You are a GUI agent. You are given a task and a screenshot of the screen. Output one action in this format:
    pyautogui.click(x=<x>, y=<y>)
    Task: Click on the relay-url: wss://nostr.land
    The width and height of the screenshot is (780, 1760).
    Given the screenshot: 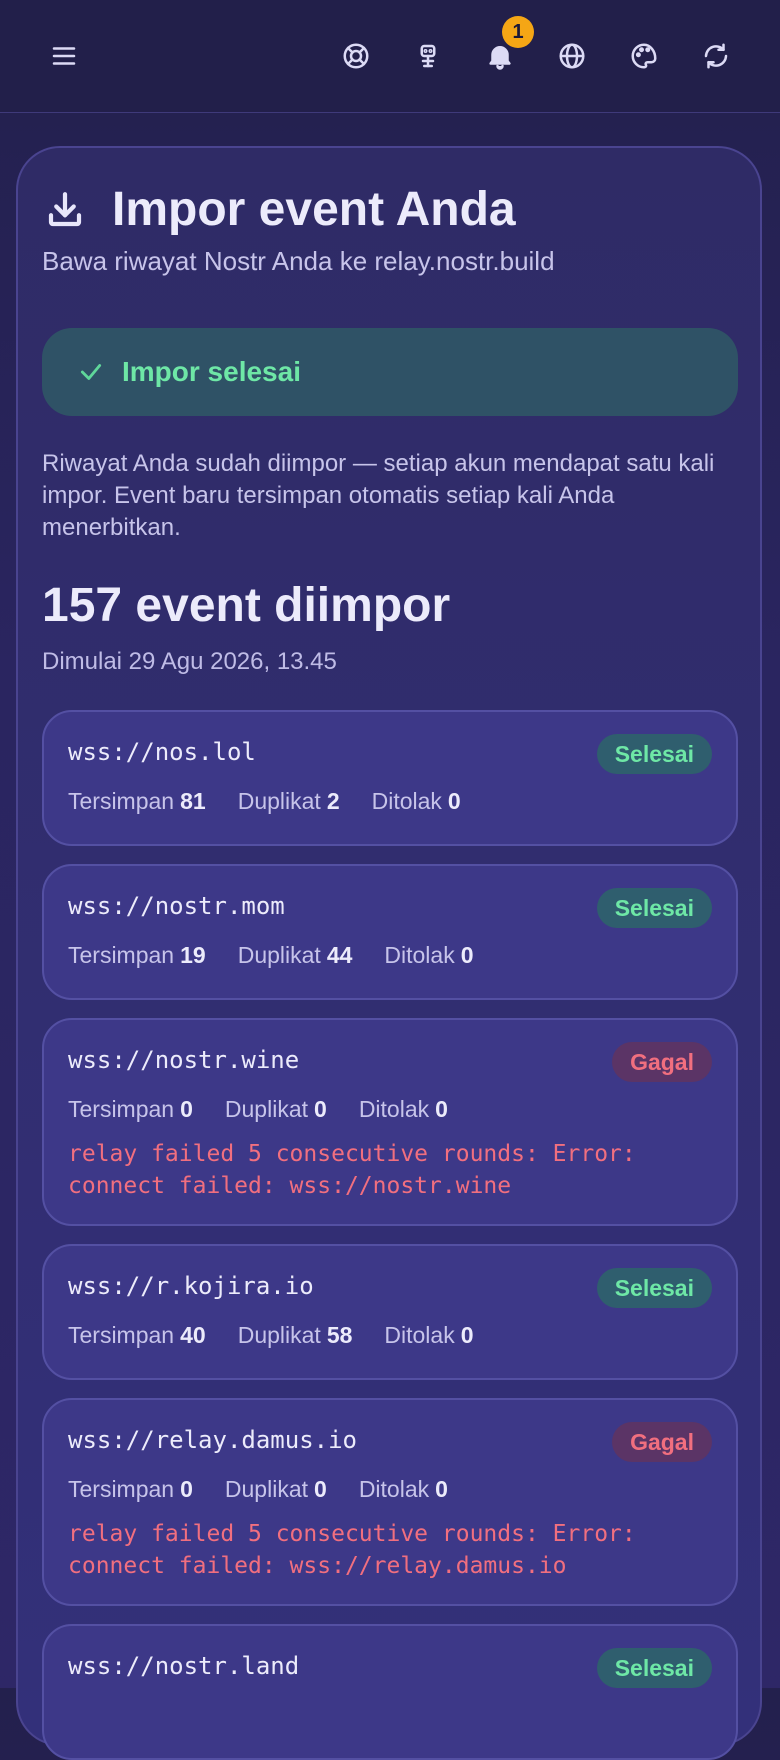 What is the action you would take?
    pyautogui.click(x=184, y=1666)
    